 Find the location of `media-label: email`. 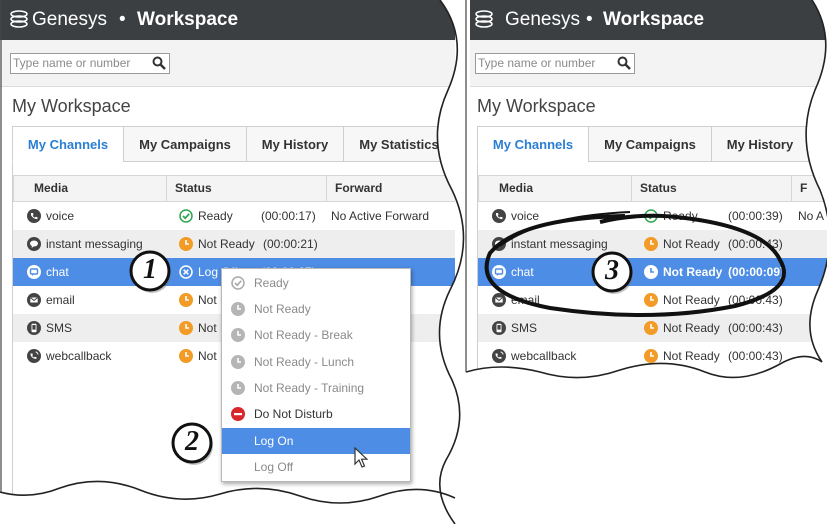

media-label: email is located at coordinates (60, 300).